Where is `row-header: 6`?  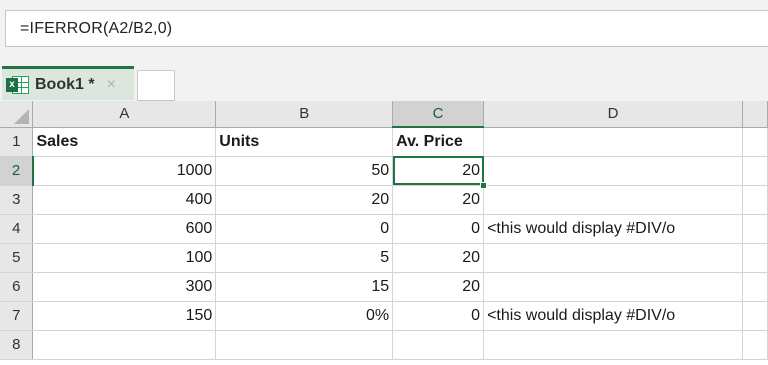 row-header: 6 is located at coordinates (17, 287).